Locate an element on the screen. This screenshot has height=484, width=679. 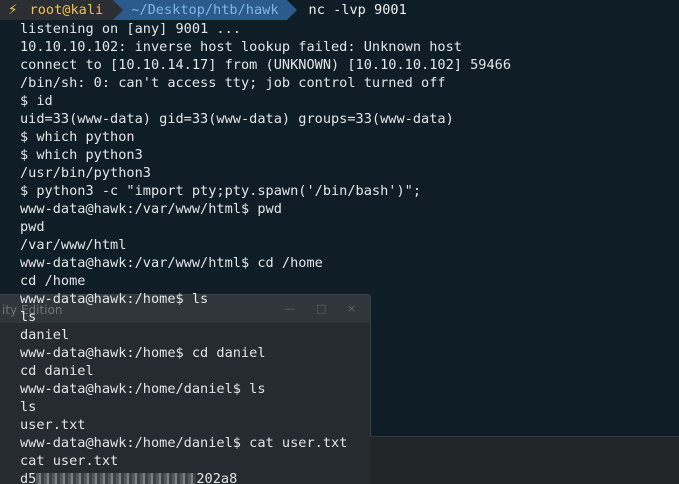
terminal-line: daniel is located at coordinates (45, 335).